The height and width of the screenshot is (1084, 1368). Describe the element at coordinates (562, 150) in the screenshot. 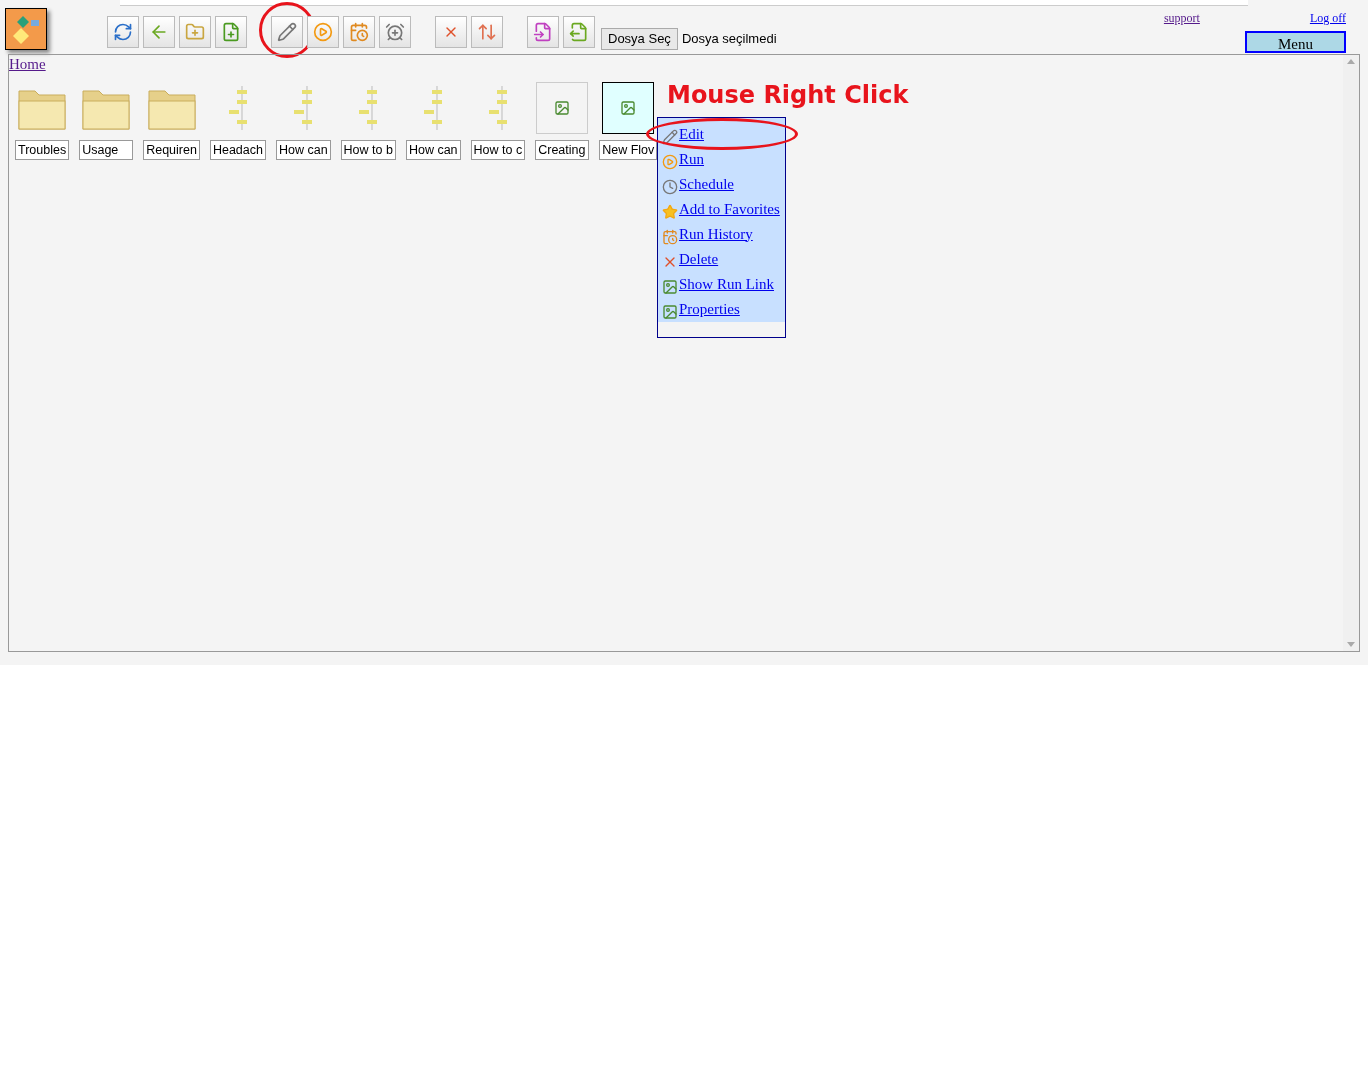

I see `item-label: Creating` at that location.